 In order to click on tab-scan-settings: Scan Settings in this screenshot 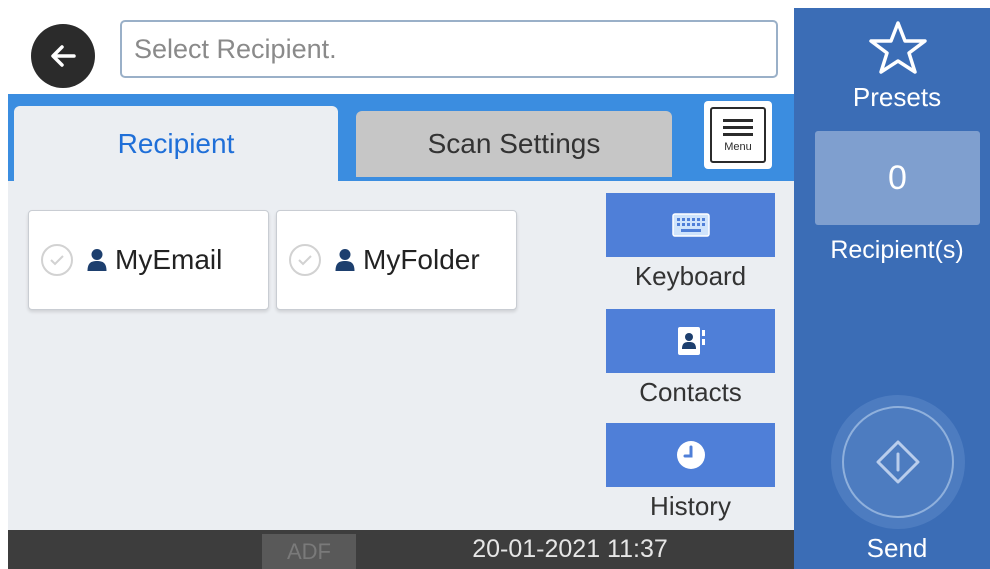, I will do `click(514, 144)`.